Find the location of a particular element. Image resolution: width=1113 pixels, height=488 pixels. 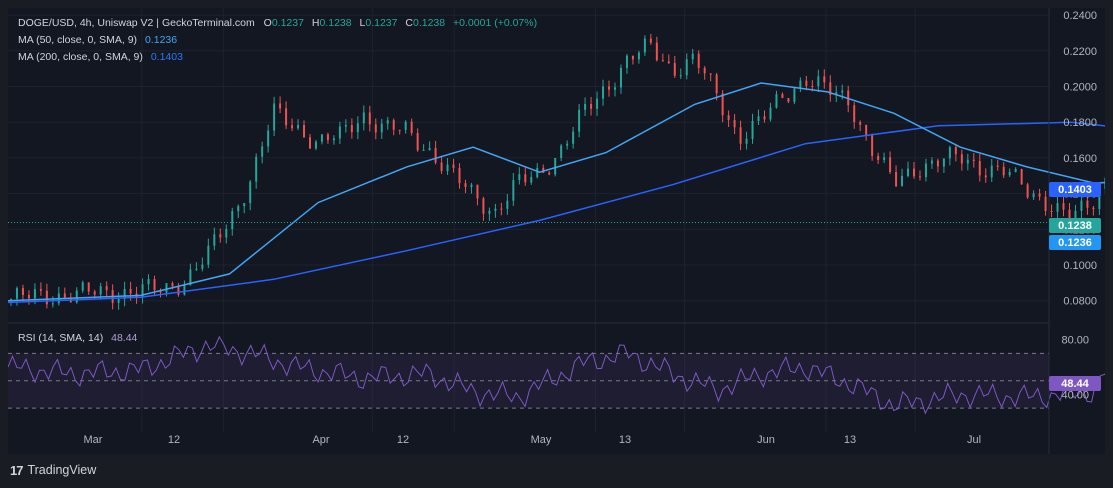

price-tick-label: 0.2000 is located at coordinates (1080, 88).